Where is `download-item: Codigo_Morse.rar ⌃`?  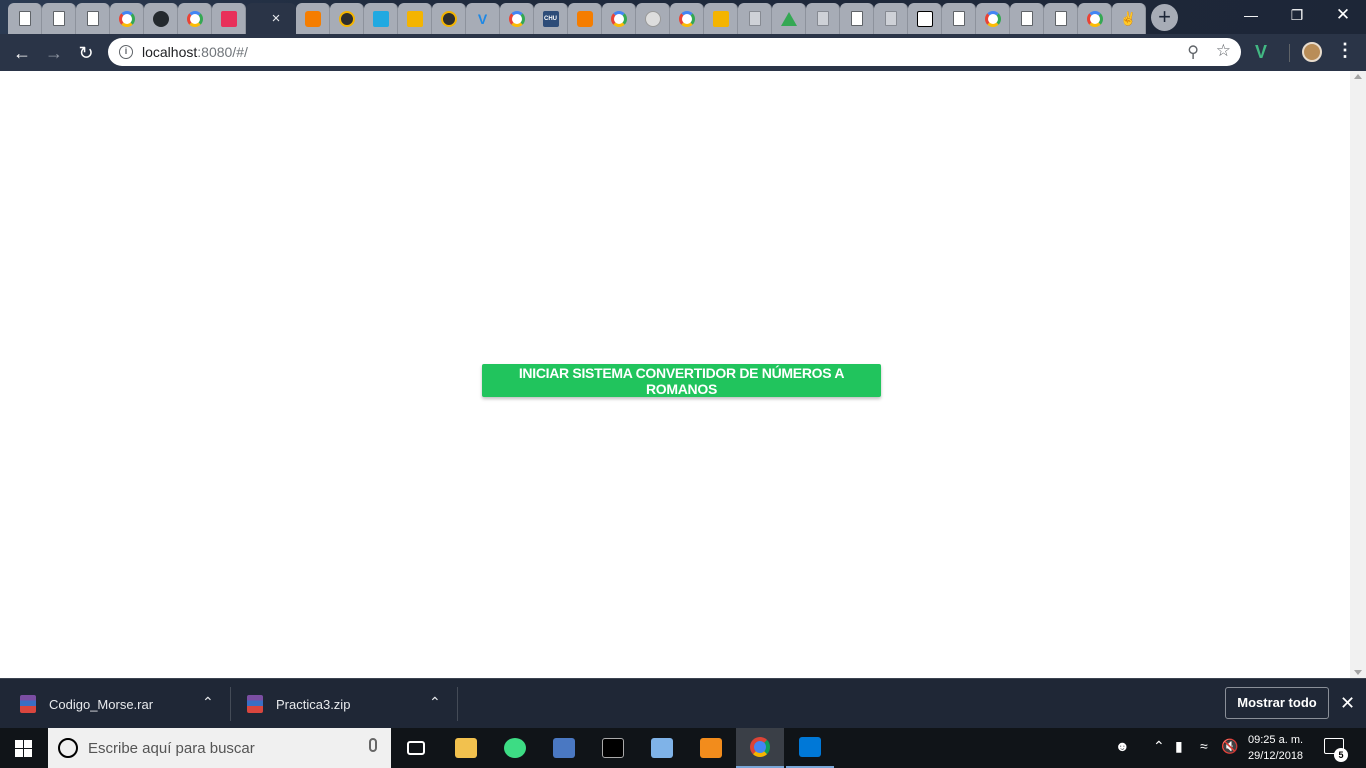 download-item: Codigo_Morse.rar ⌃ is located at coordinates (125, 704).